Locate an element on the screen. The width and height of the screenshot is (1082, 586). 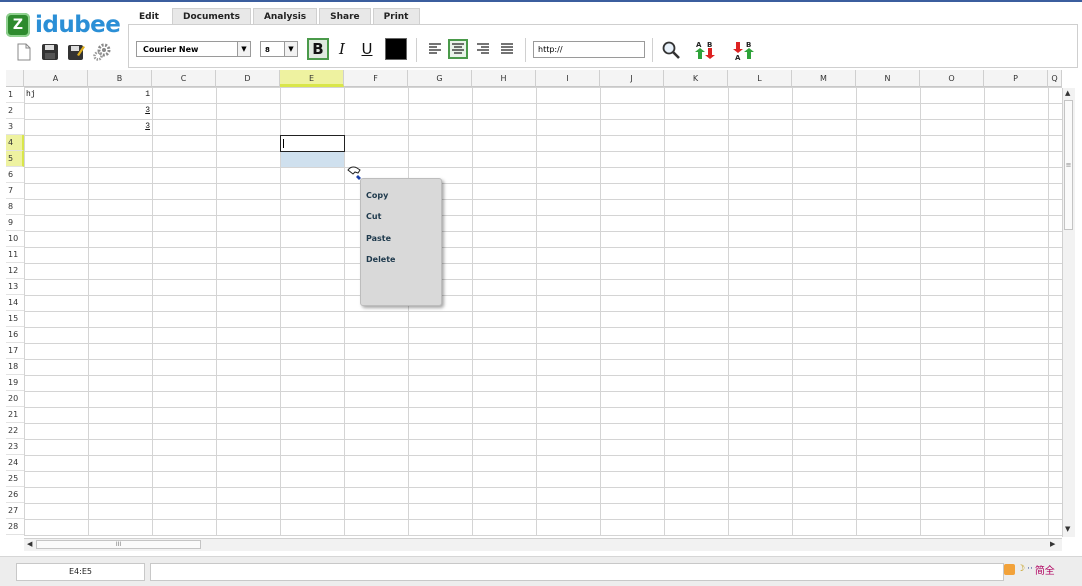
grid-corner is located at coordinates (15, 78).